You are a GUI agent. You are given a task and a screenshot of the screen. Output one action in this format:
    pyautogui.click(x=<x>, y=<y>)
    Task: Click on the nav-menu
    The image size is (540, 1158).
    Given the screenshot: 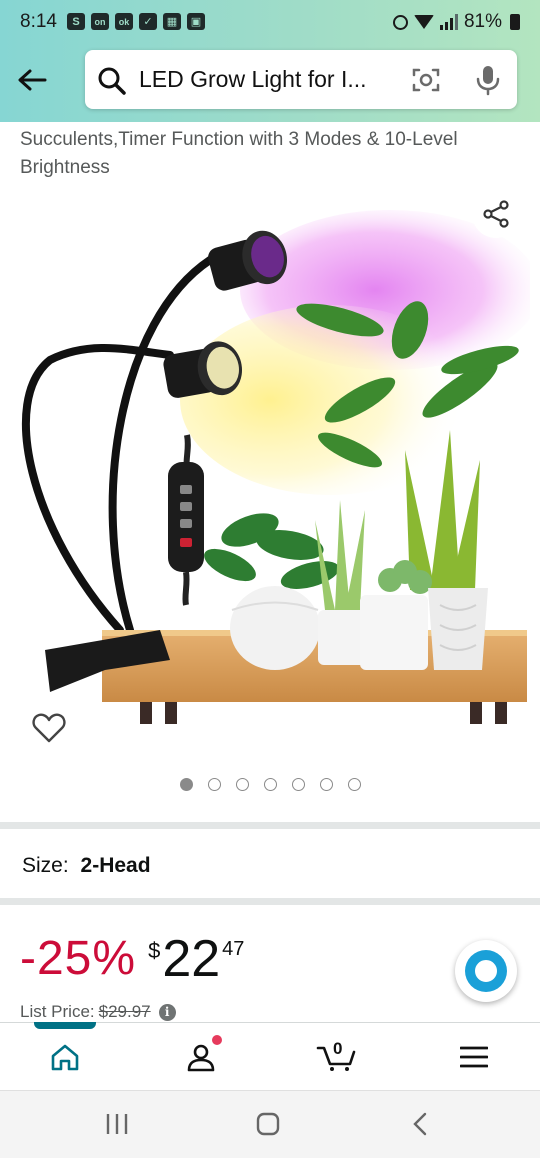 What is the action you would take?
    pyautogui.click(x=474, y=1057)
    